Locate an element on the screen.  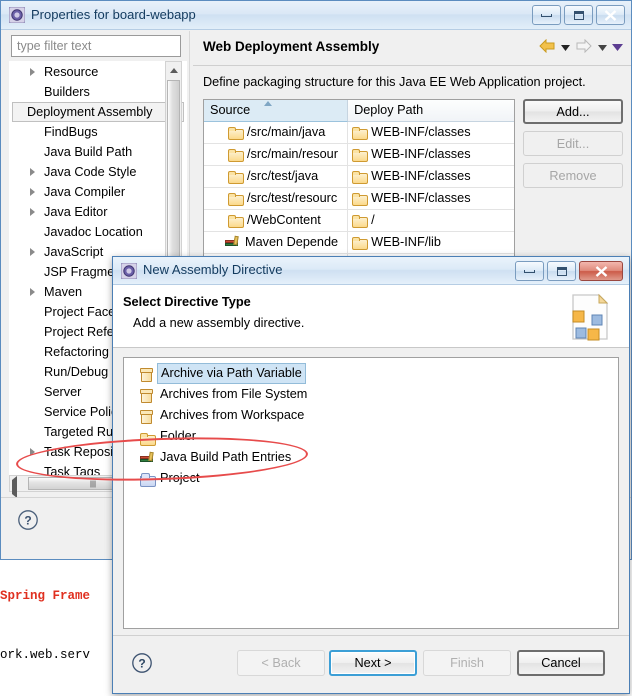
cell-source: /WebContent is located at coordinates (276, 220).